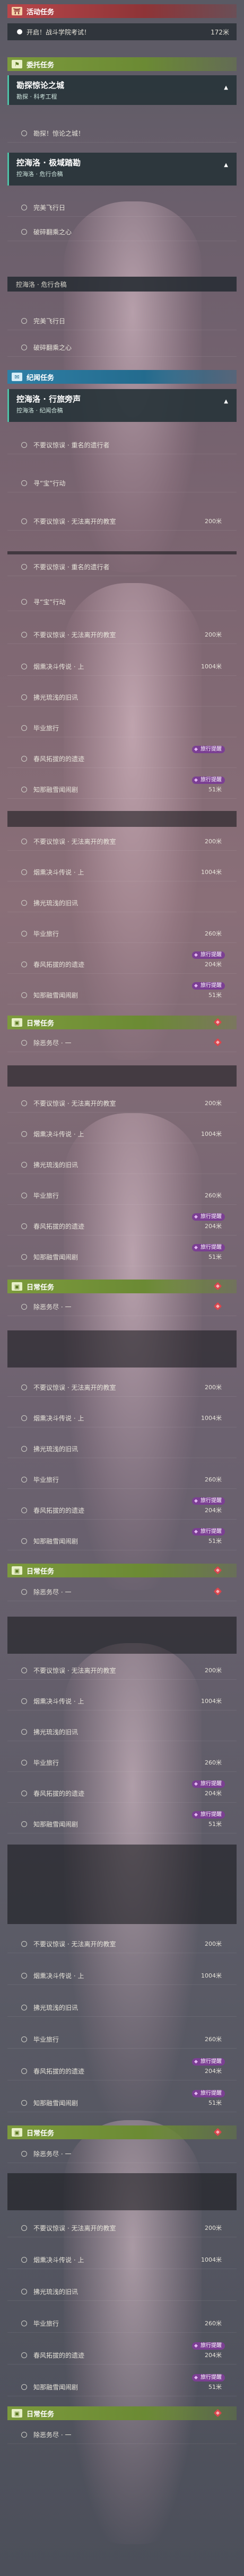 This screenshot has width=244, height=2576. I want to click on event-header: ⚑ 委托任务, so click(122, 64).